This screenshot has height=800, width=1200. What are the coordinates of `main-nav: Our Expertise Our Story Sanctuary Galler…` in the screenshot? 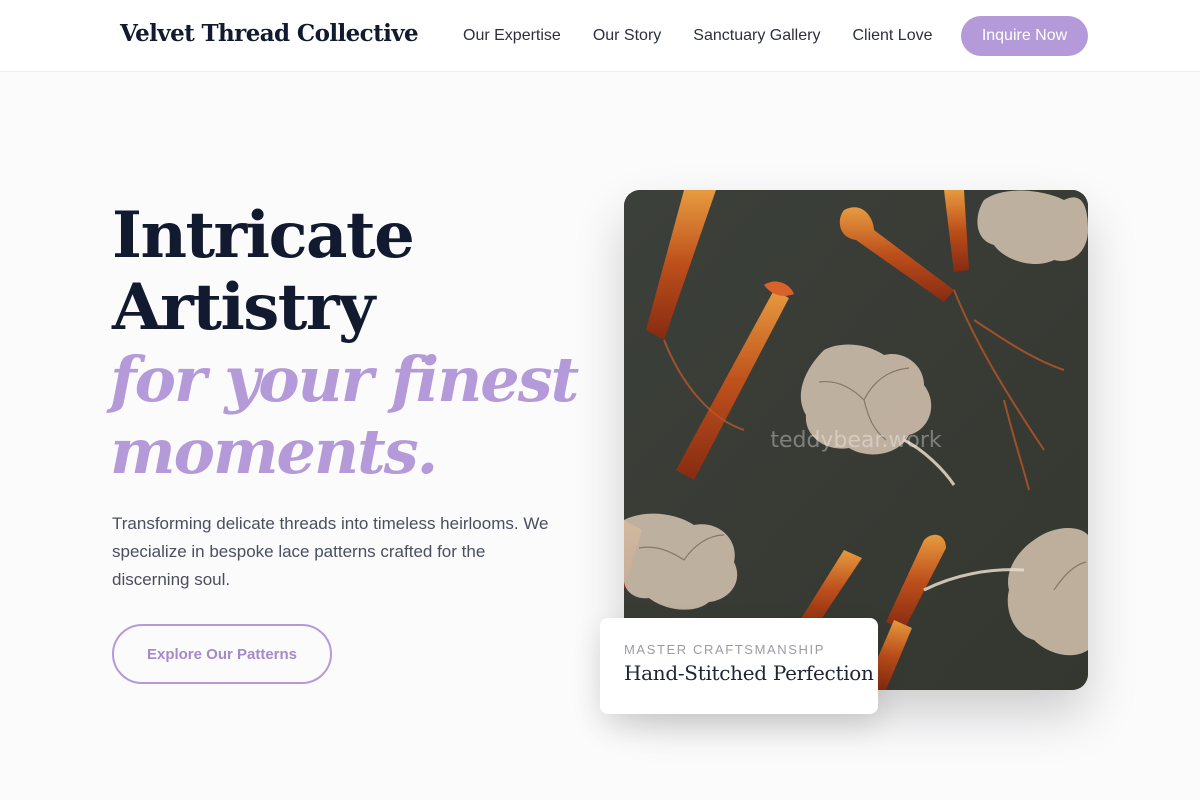 It's located at (698, 36).